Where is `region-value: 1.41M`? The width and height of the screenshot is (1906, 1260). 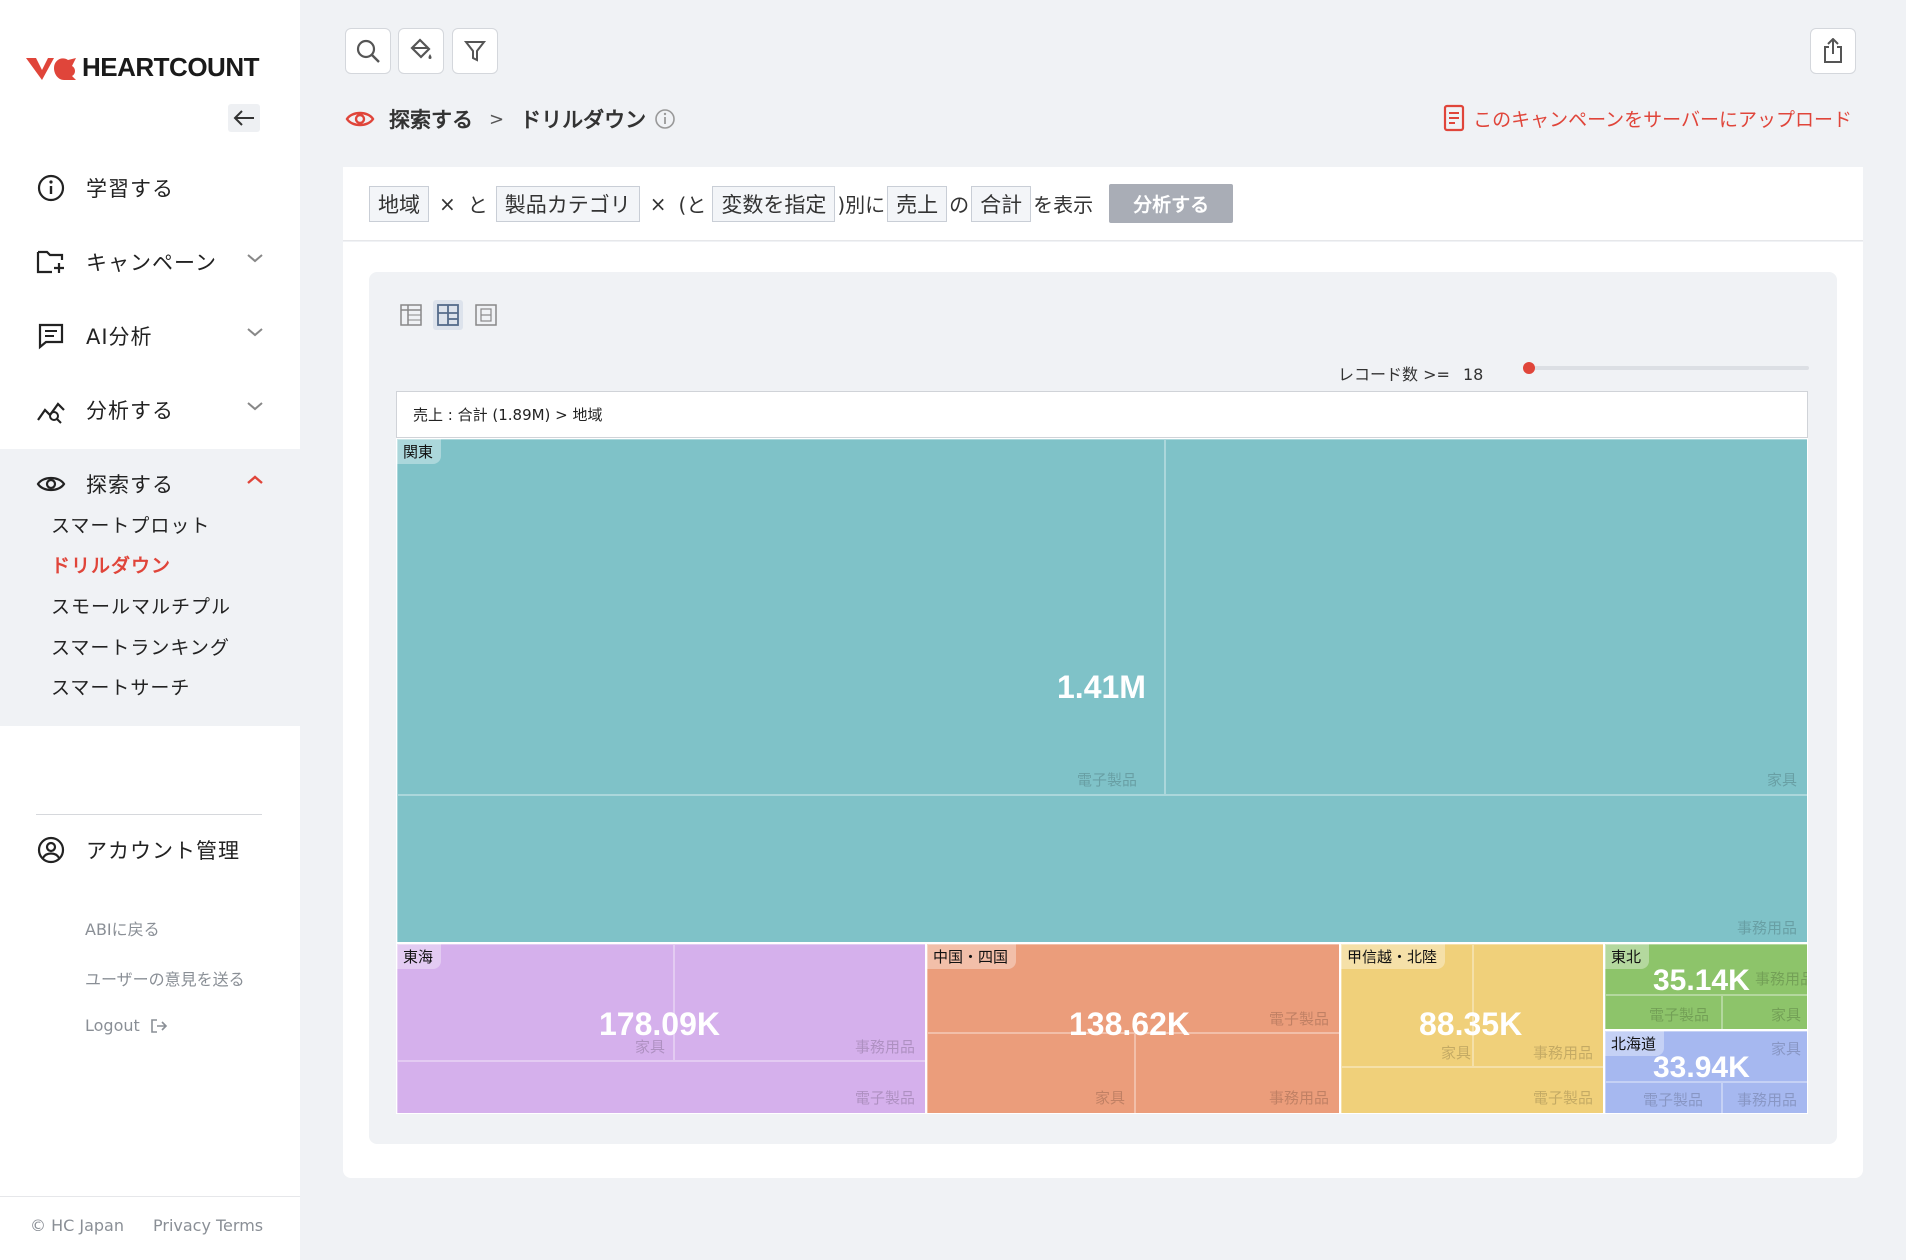 region-value: 1.41M is located at coordinates (1101, 687).